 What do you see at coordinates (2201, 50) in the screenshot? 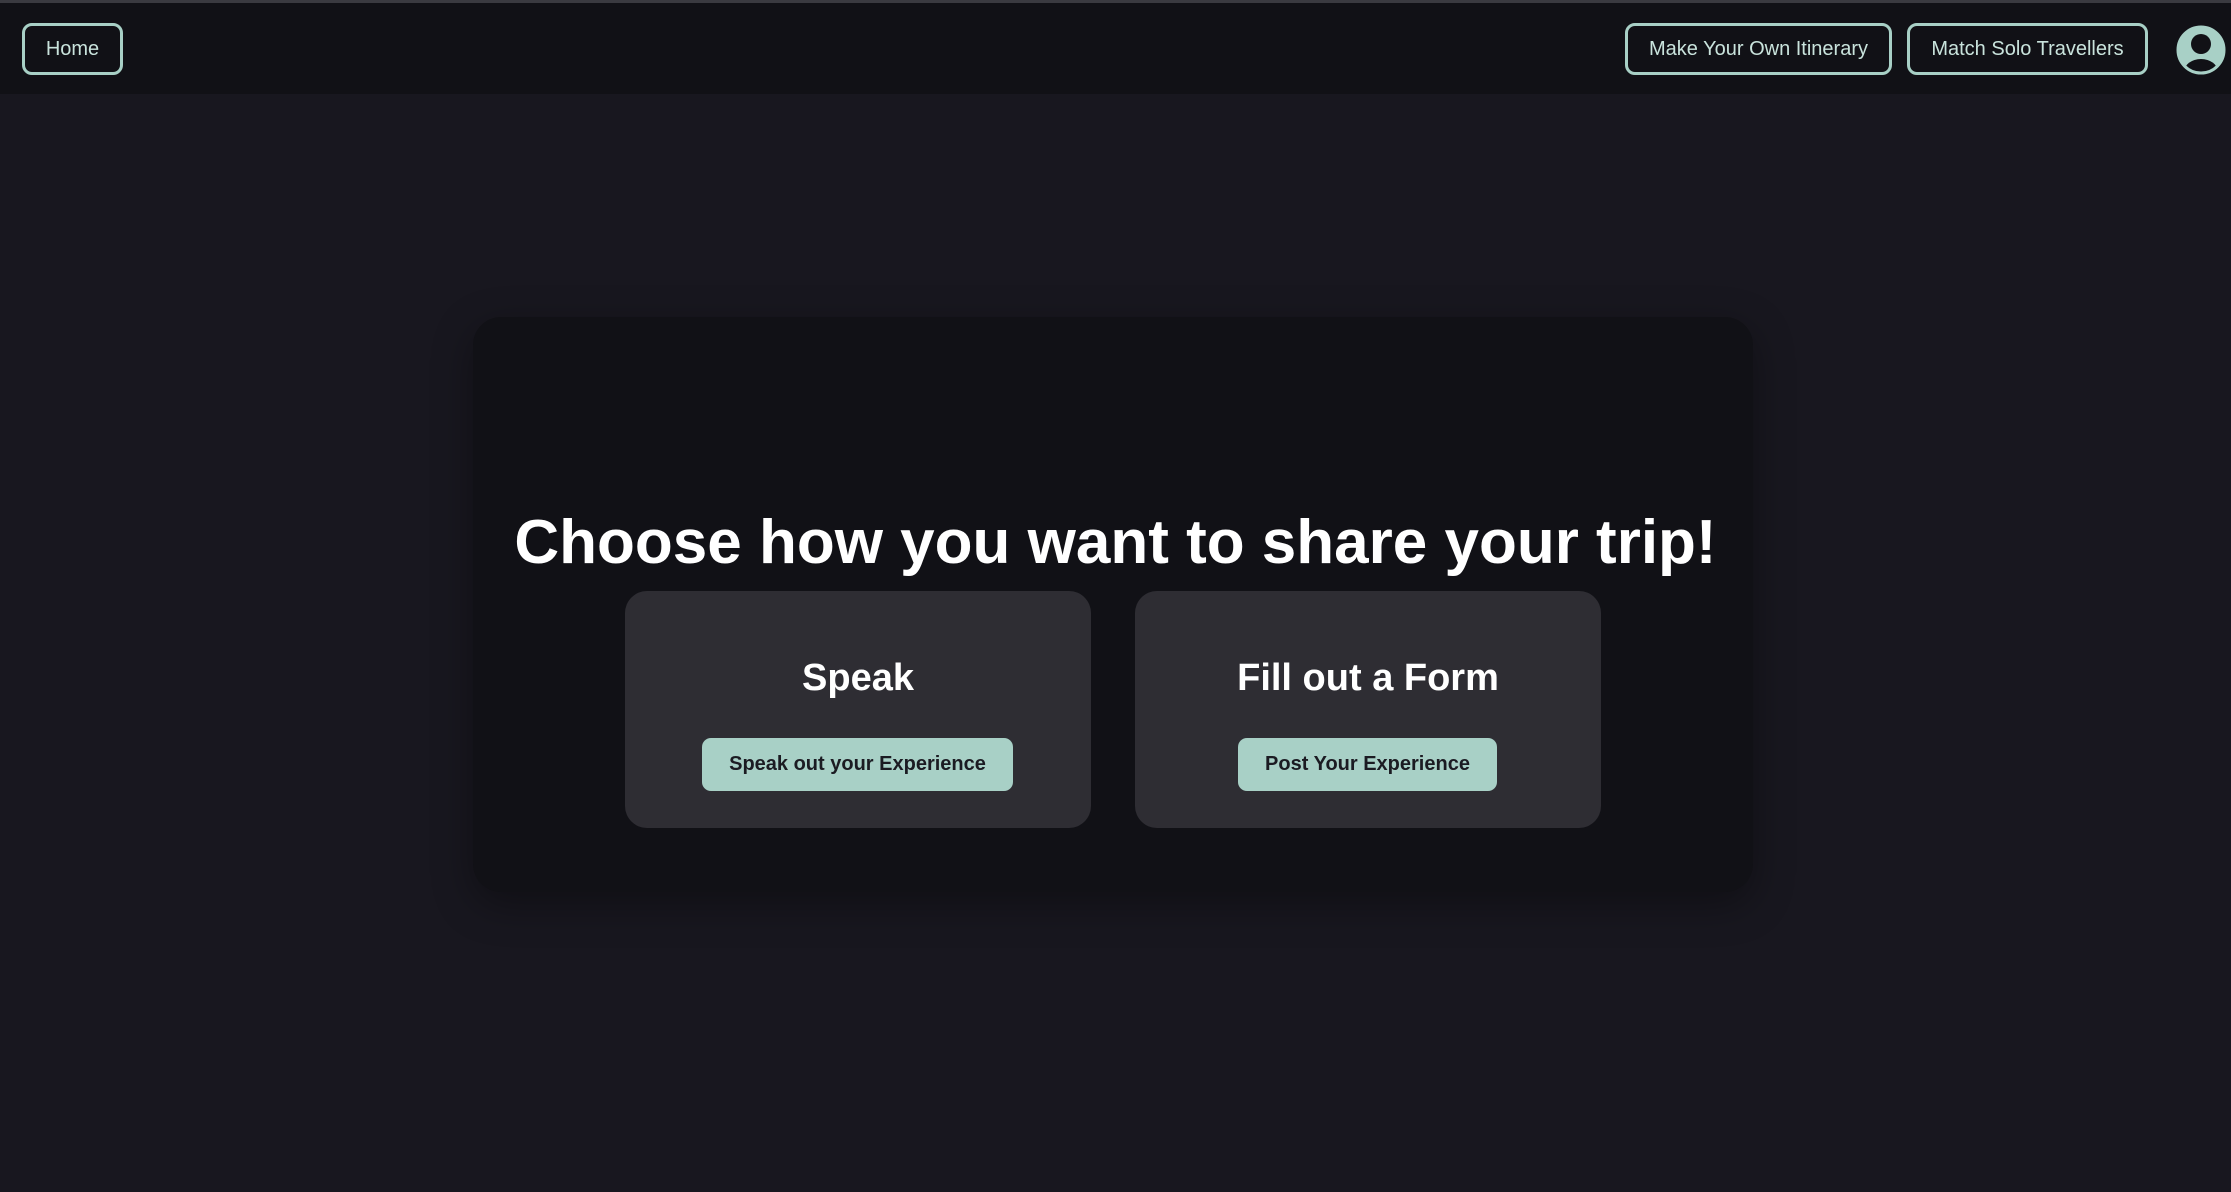
I see `user-circle-icon` at bounding box center [2201, 50].